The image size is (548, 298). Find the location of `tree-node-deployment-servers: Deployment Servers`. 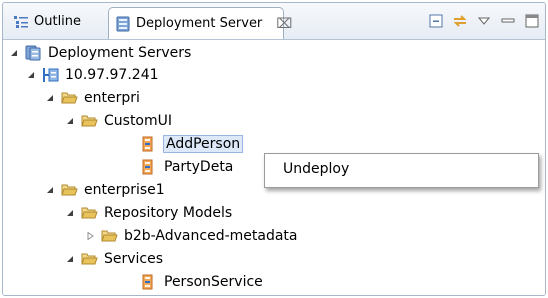

tree-node-deployment-servers: Deployment Servers is located at coordinates (100, 52).